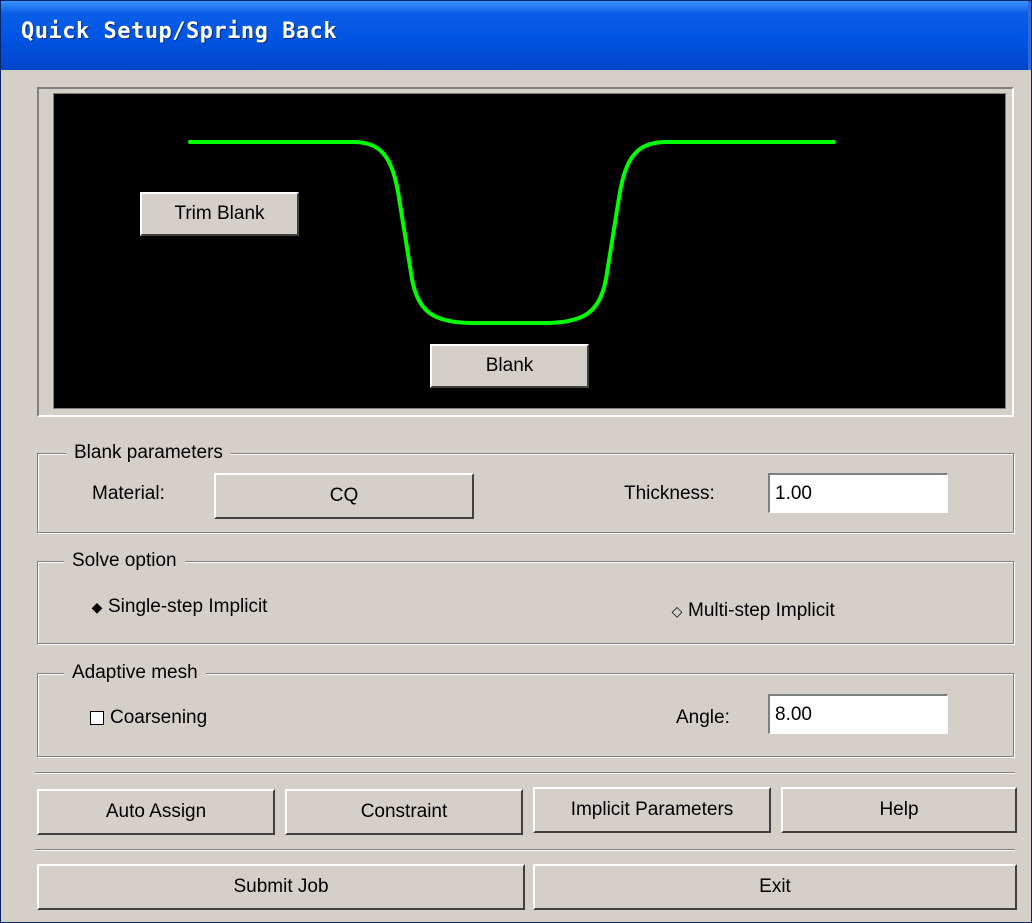  Describe the element at coordinates (188, 606) in the screenshot. I see `radio-label: Single-step Implicit` at that location.